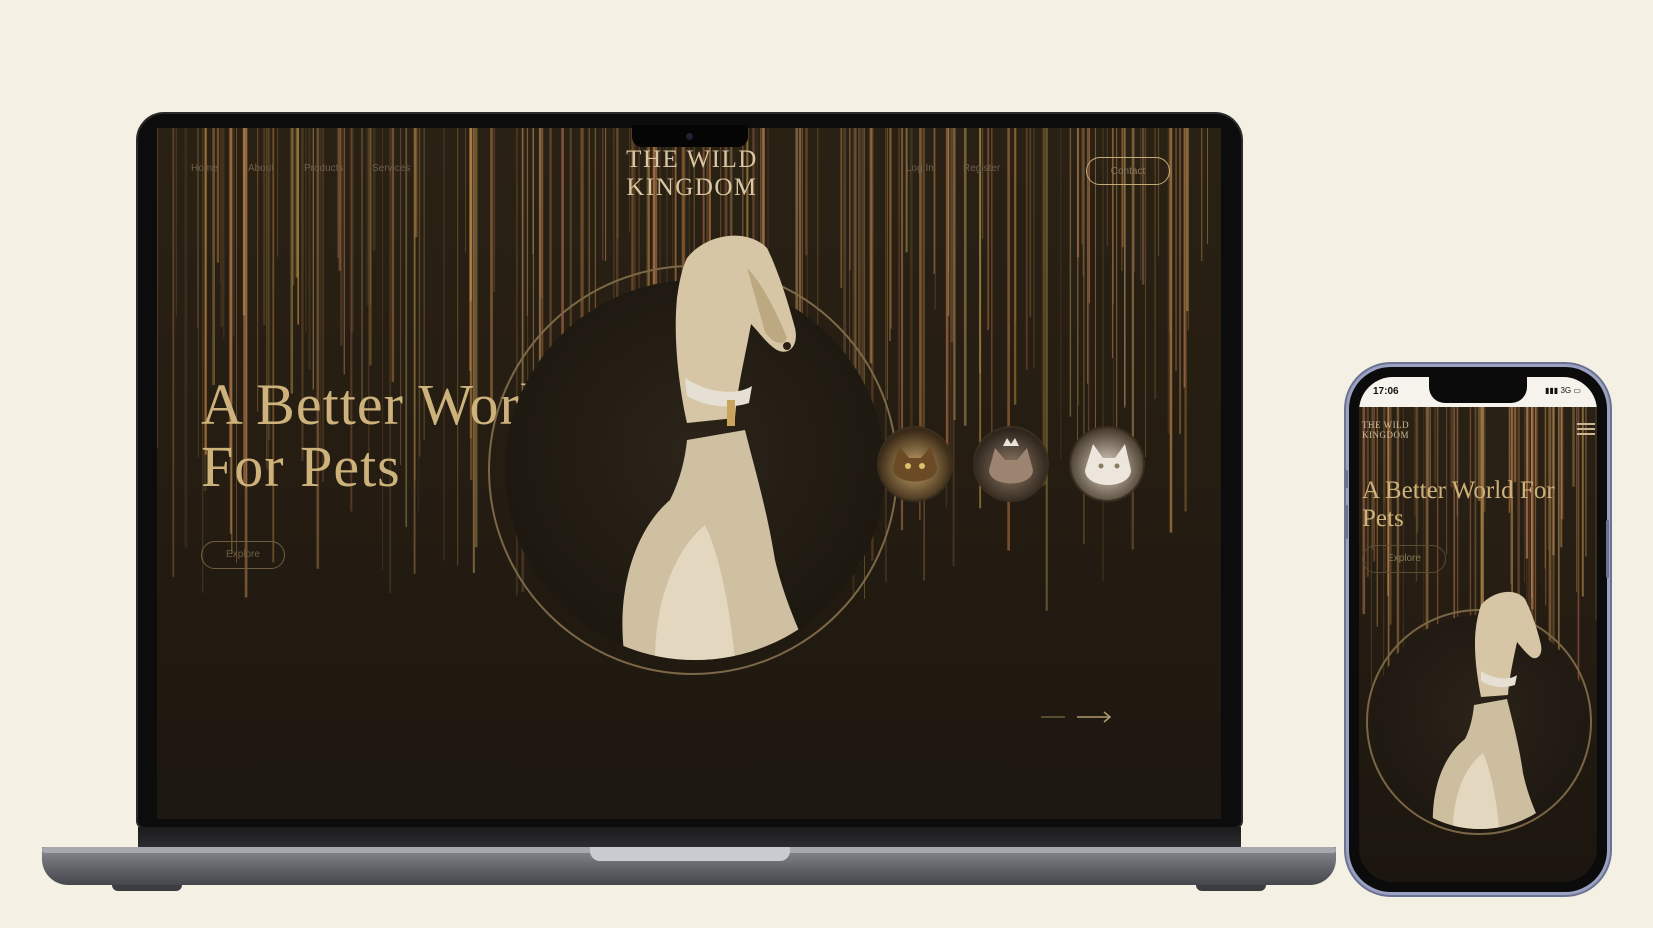 The width and height of the screenshot is (1653, 928). I want to click on mobile-logo-line-1: THE WILD, so click(1386, 425).